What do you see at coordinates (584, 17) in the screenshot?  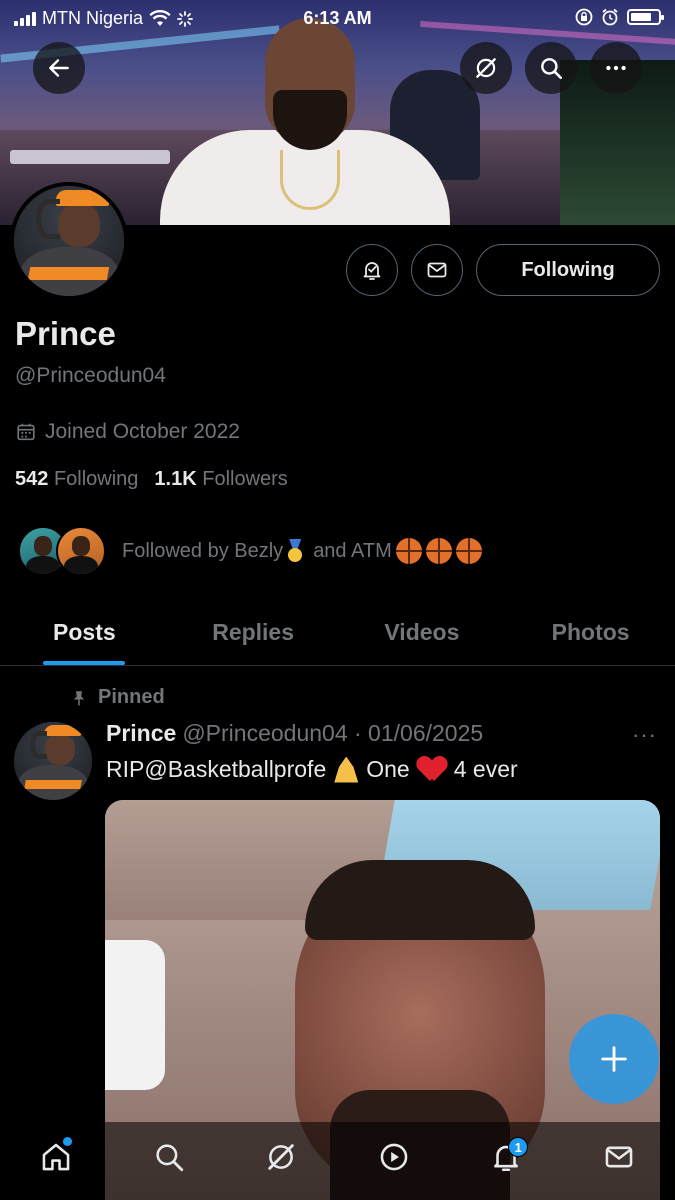 I see `orientation-lock-icon` at bounding box center [584, 17].